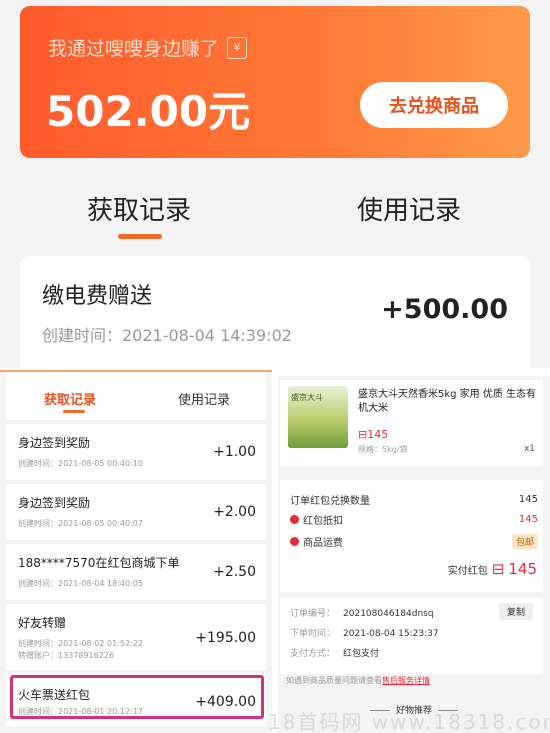 The image size is (550, 733). I want to click on order-time-row: 下单时间： 2021-08-04 15:23:37, so click(364, 632).